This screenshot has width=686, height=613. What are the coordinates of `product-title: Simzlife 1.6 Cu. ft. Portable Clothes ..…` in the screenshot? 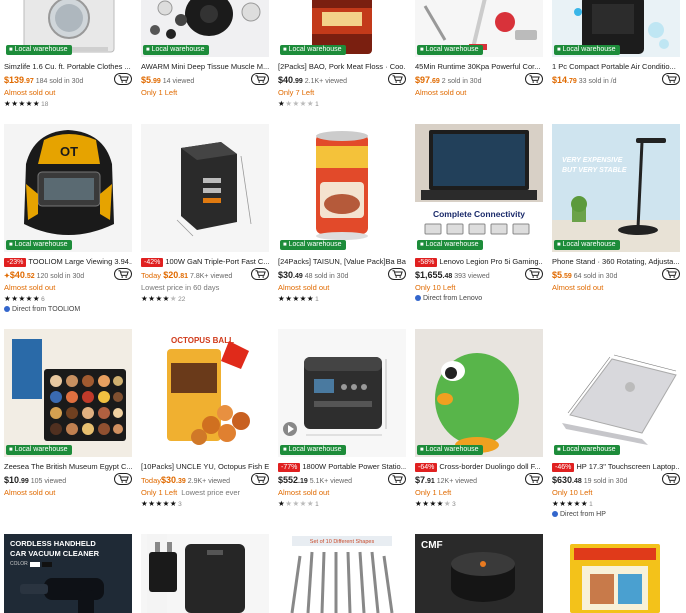 It's located at (68, 66).